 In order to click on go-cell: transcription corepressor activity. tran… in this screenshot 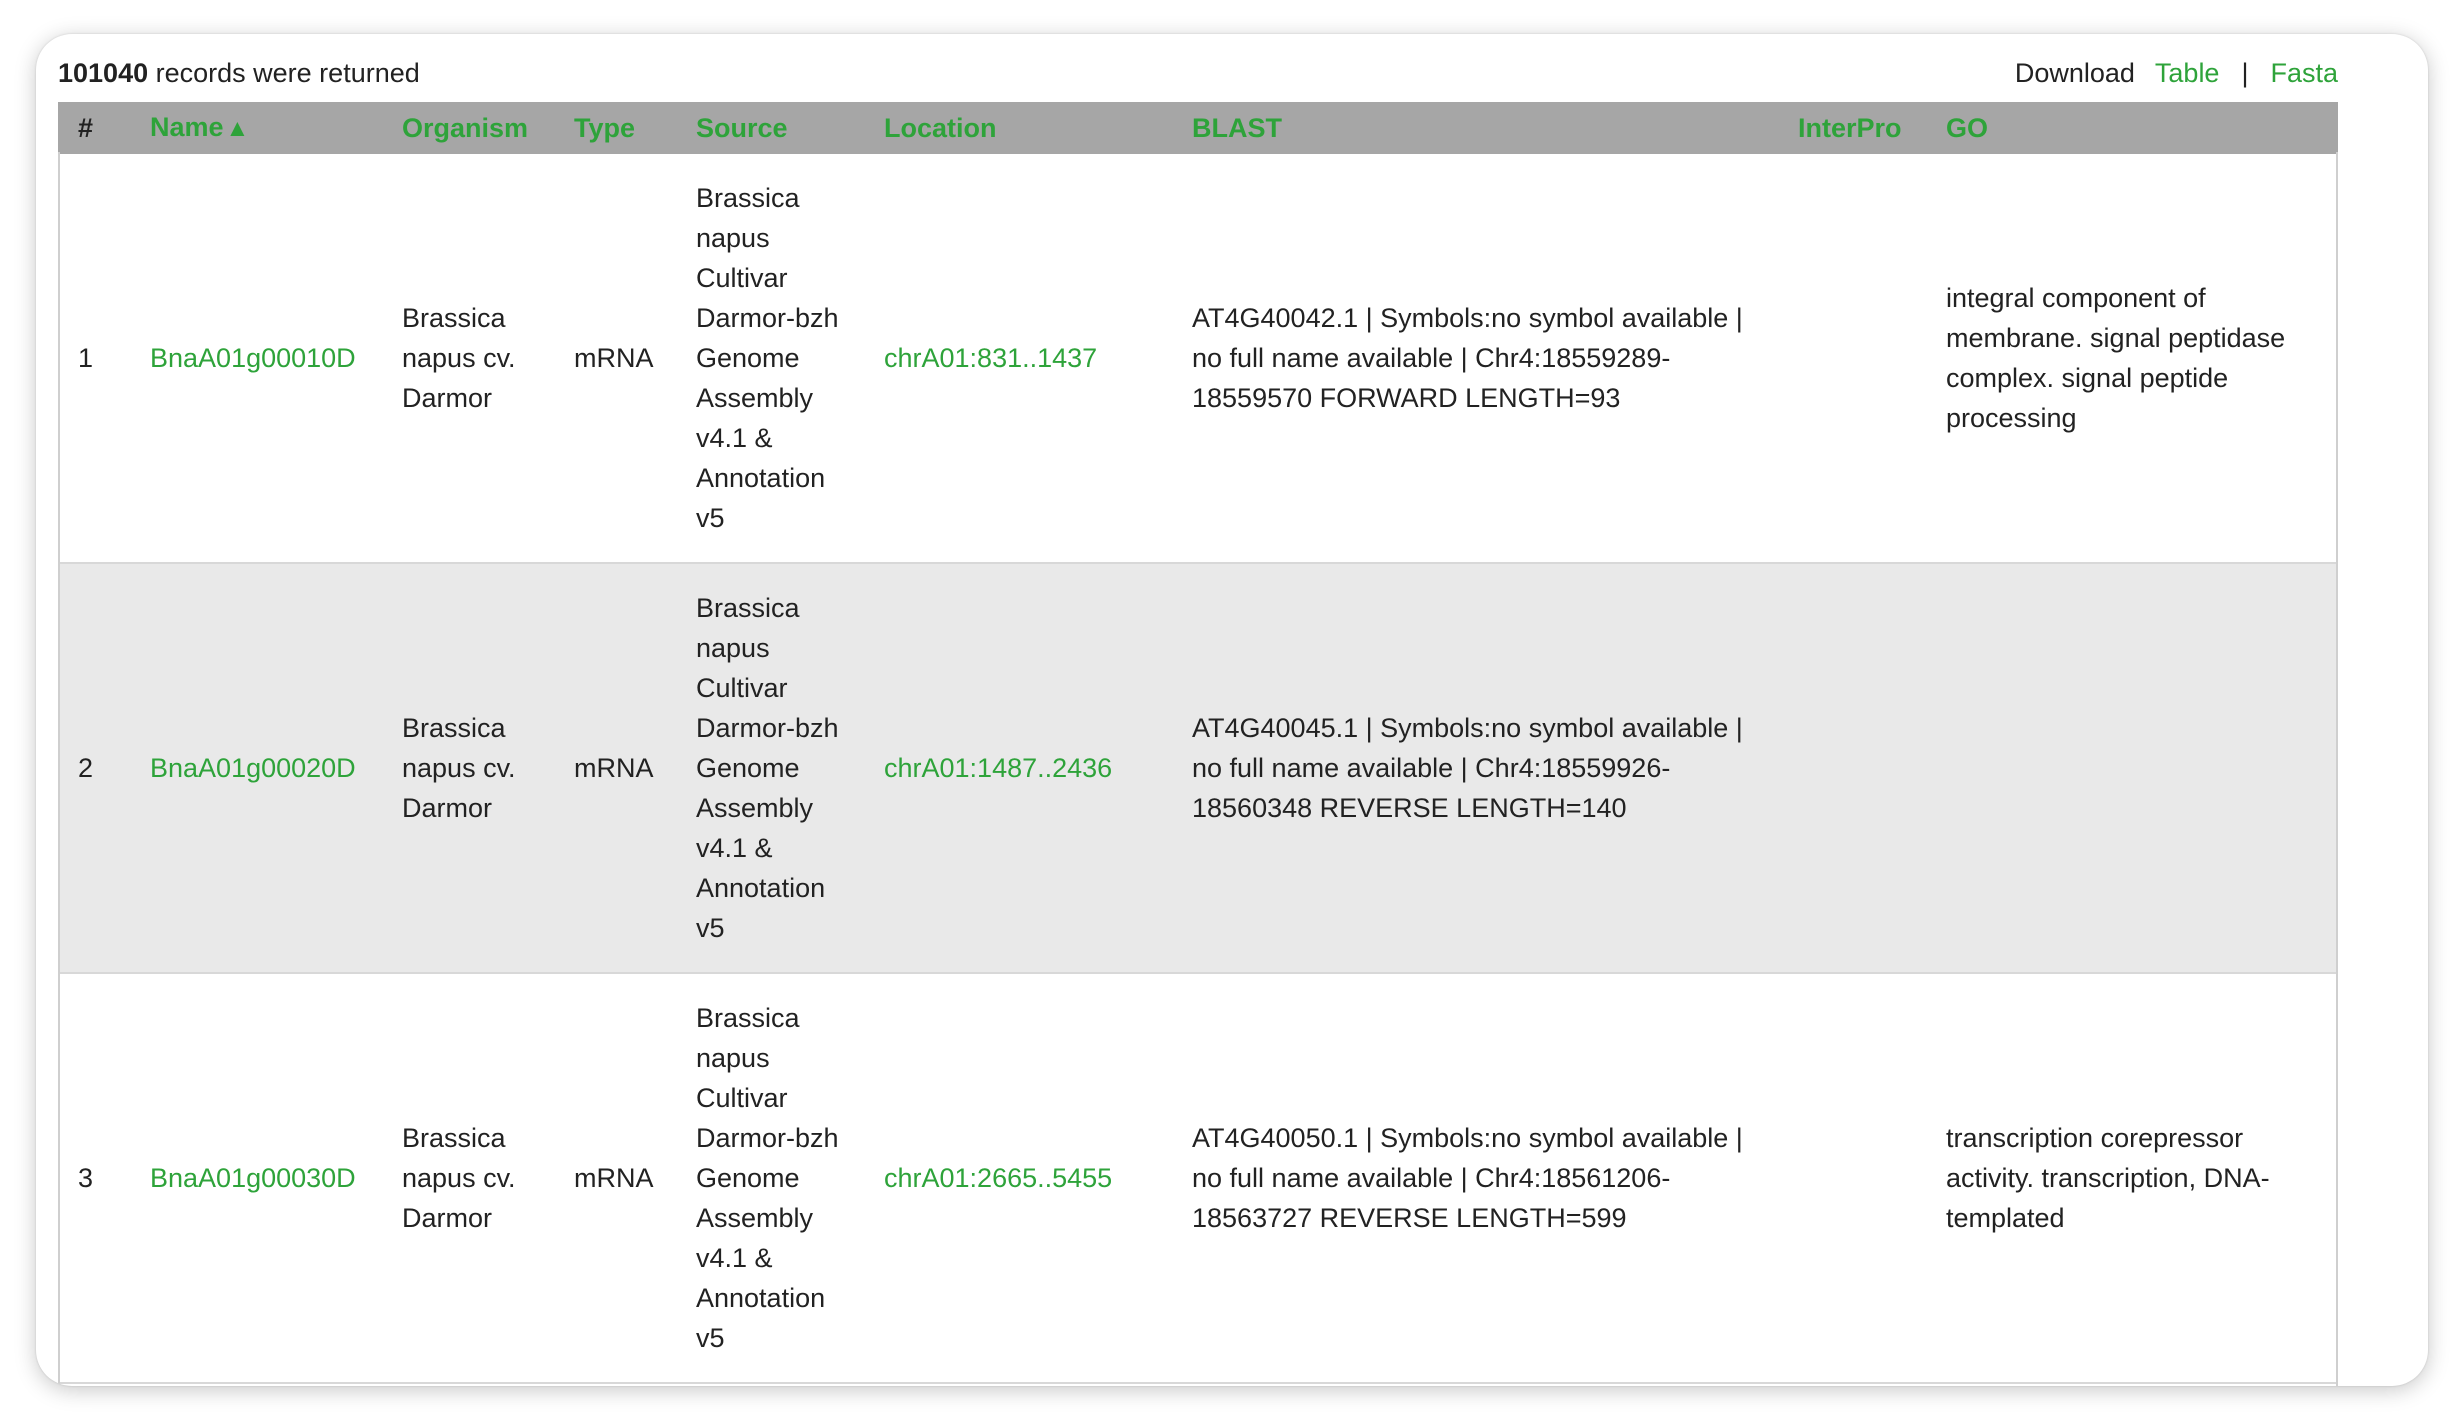, I will do `click(2132, 1178)`.